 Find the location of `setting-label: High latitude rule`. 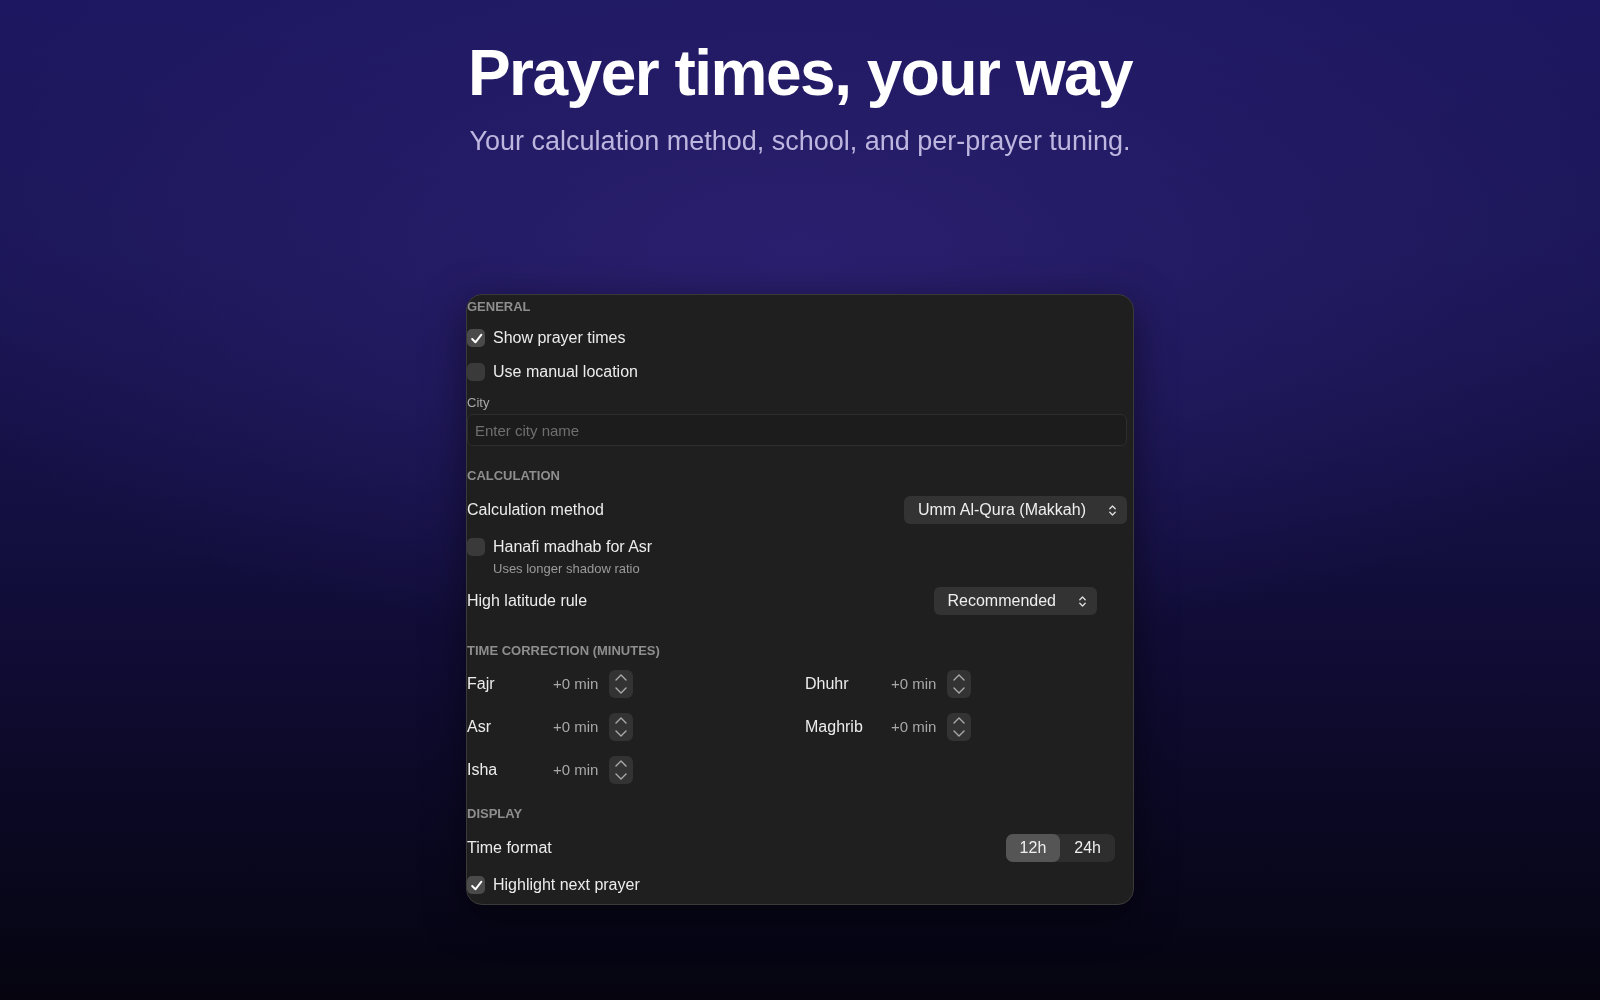

setting-label: High latitude rule is located at coordinates (527, 601).